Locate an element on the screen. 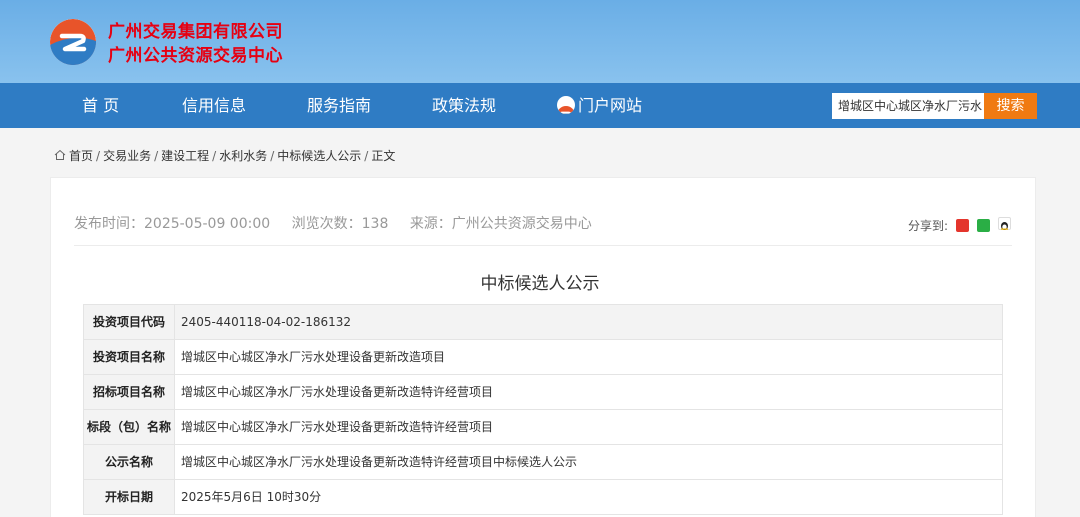 The image size is (1080, 517). meta-divider is located at coordinates (543, 245).